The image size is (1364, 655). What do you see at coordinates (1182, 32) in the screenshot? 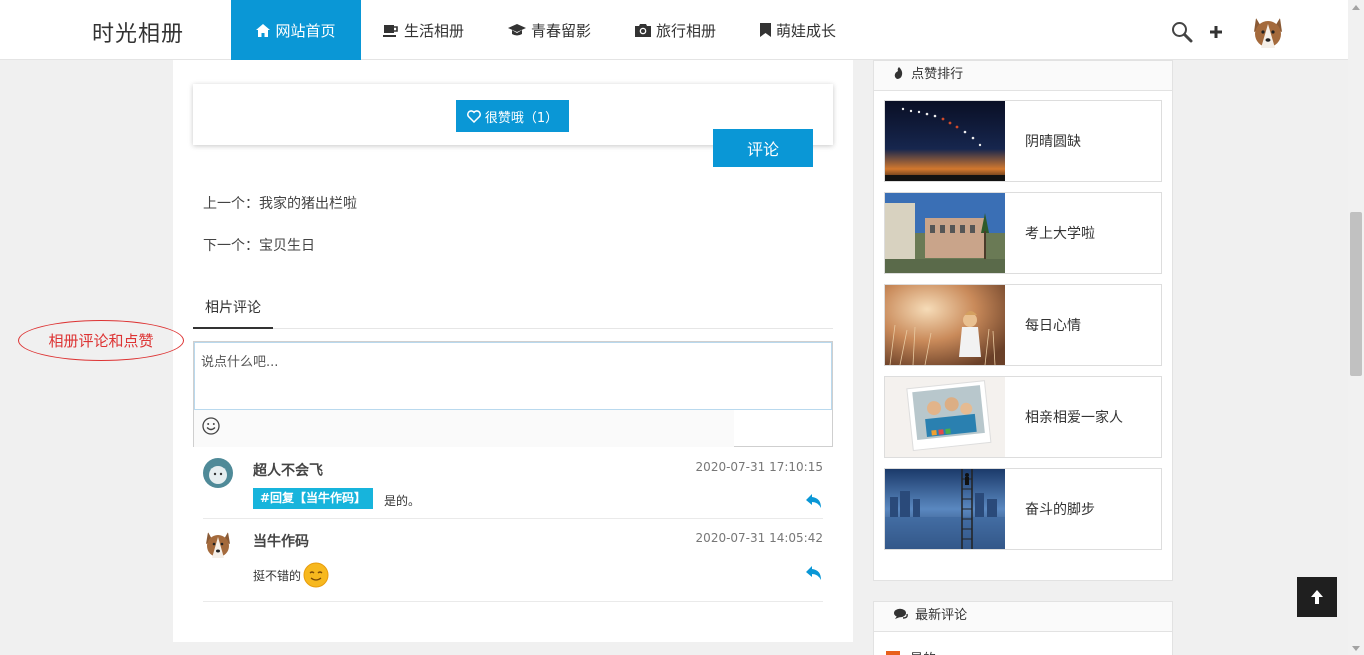
I see `search-icon` at bounding box center [1182, 32].